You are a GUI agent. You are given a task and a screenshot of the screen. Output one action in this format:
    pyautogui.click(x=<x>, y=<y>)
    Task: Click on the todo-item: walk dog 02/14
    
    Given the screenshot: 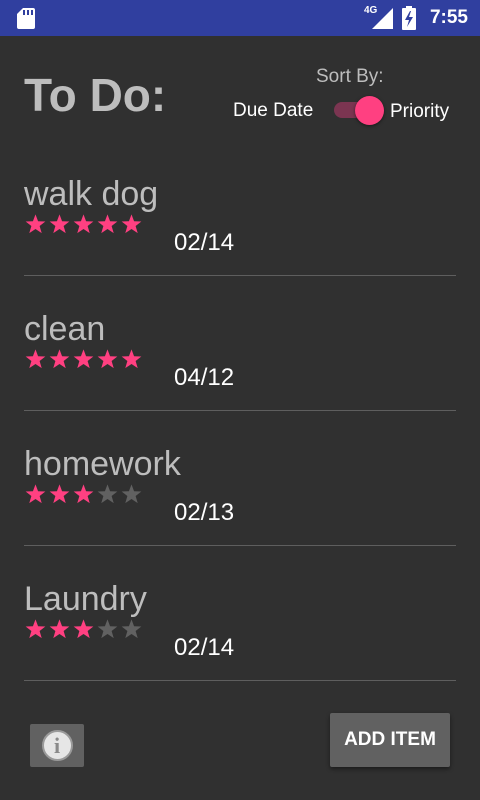 What is the action you would take?
    pyautogui.click(x=240, y=225)
    